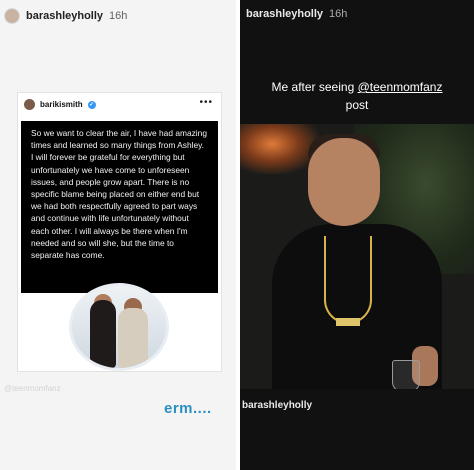 The height and width of the screenshot is (470, 474). I want to click on caption-prefix: Me after seeing, so click(314, 87).